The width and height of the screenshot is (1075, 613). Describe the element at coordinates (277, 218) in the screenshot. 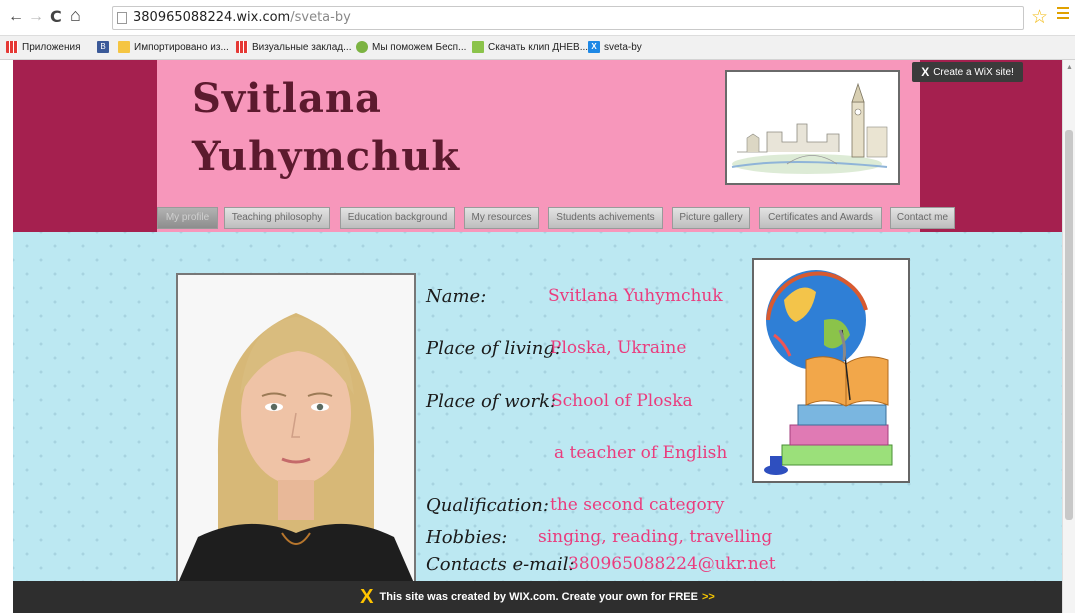

I see `tab-teaching-philosophy: Teaching philosophy` at that location.